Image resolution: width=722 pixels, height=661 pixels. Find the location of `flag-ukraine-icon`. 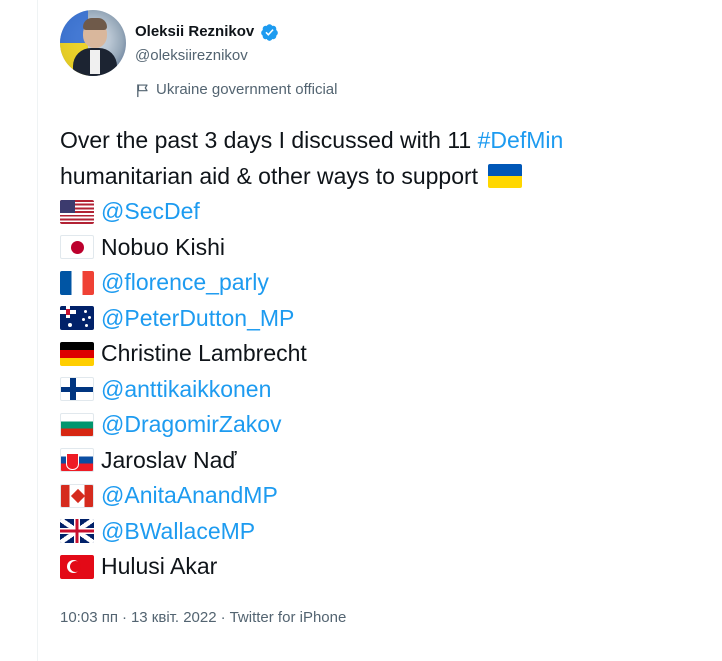

flag-ukraine-icon is located at coordinates (505, 176).